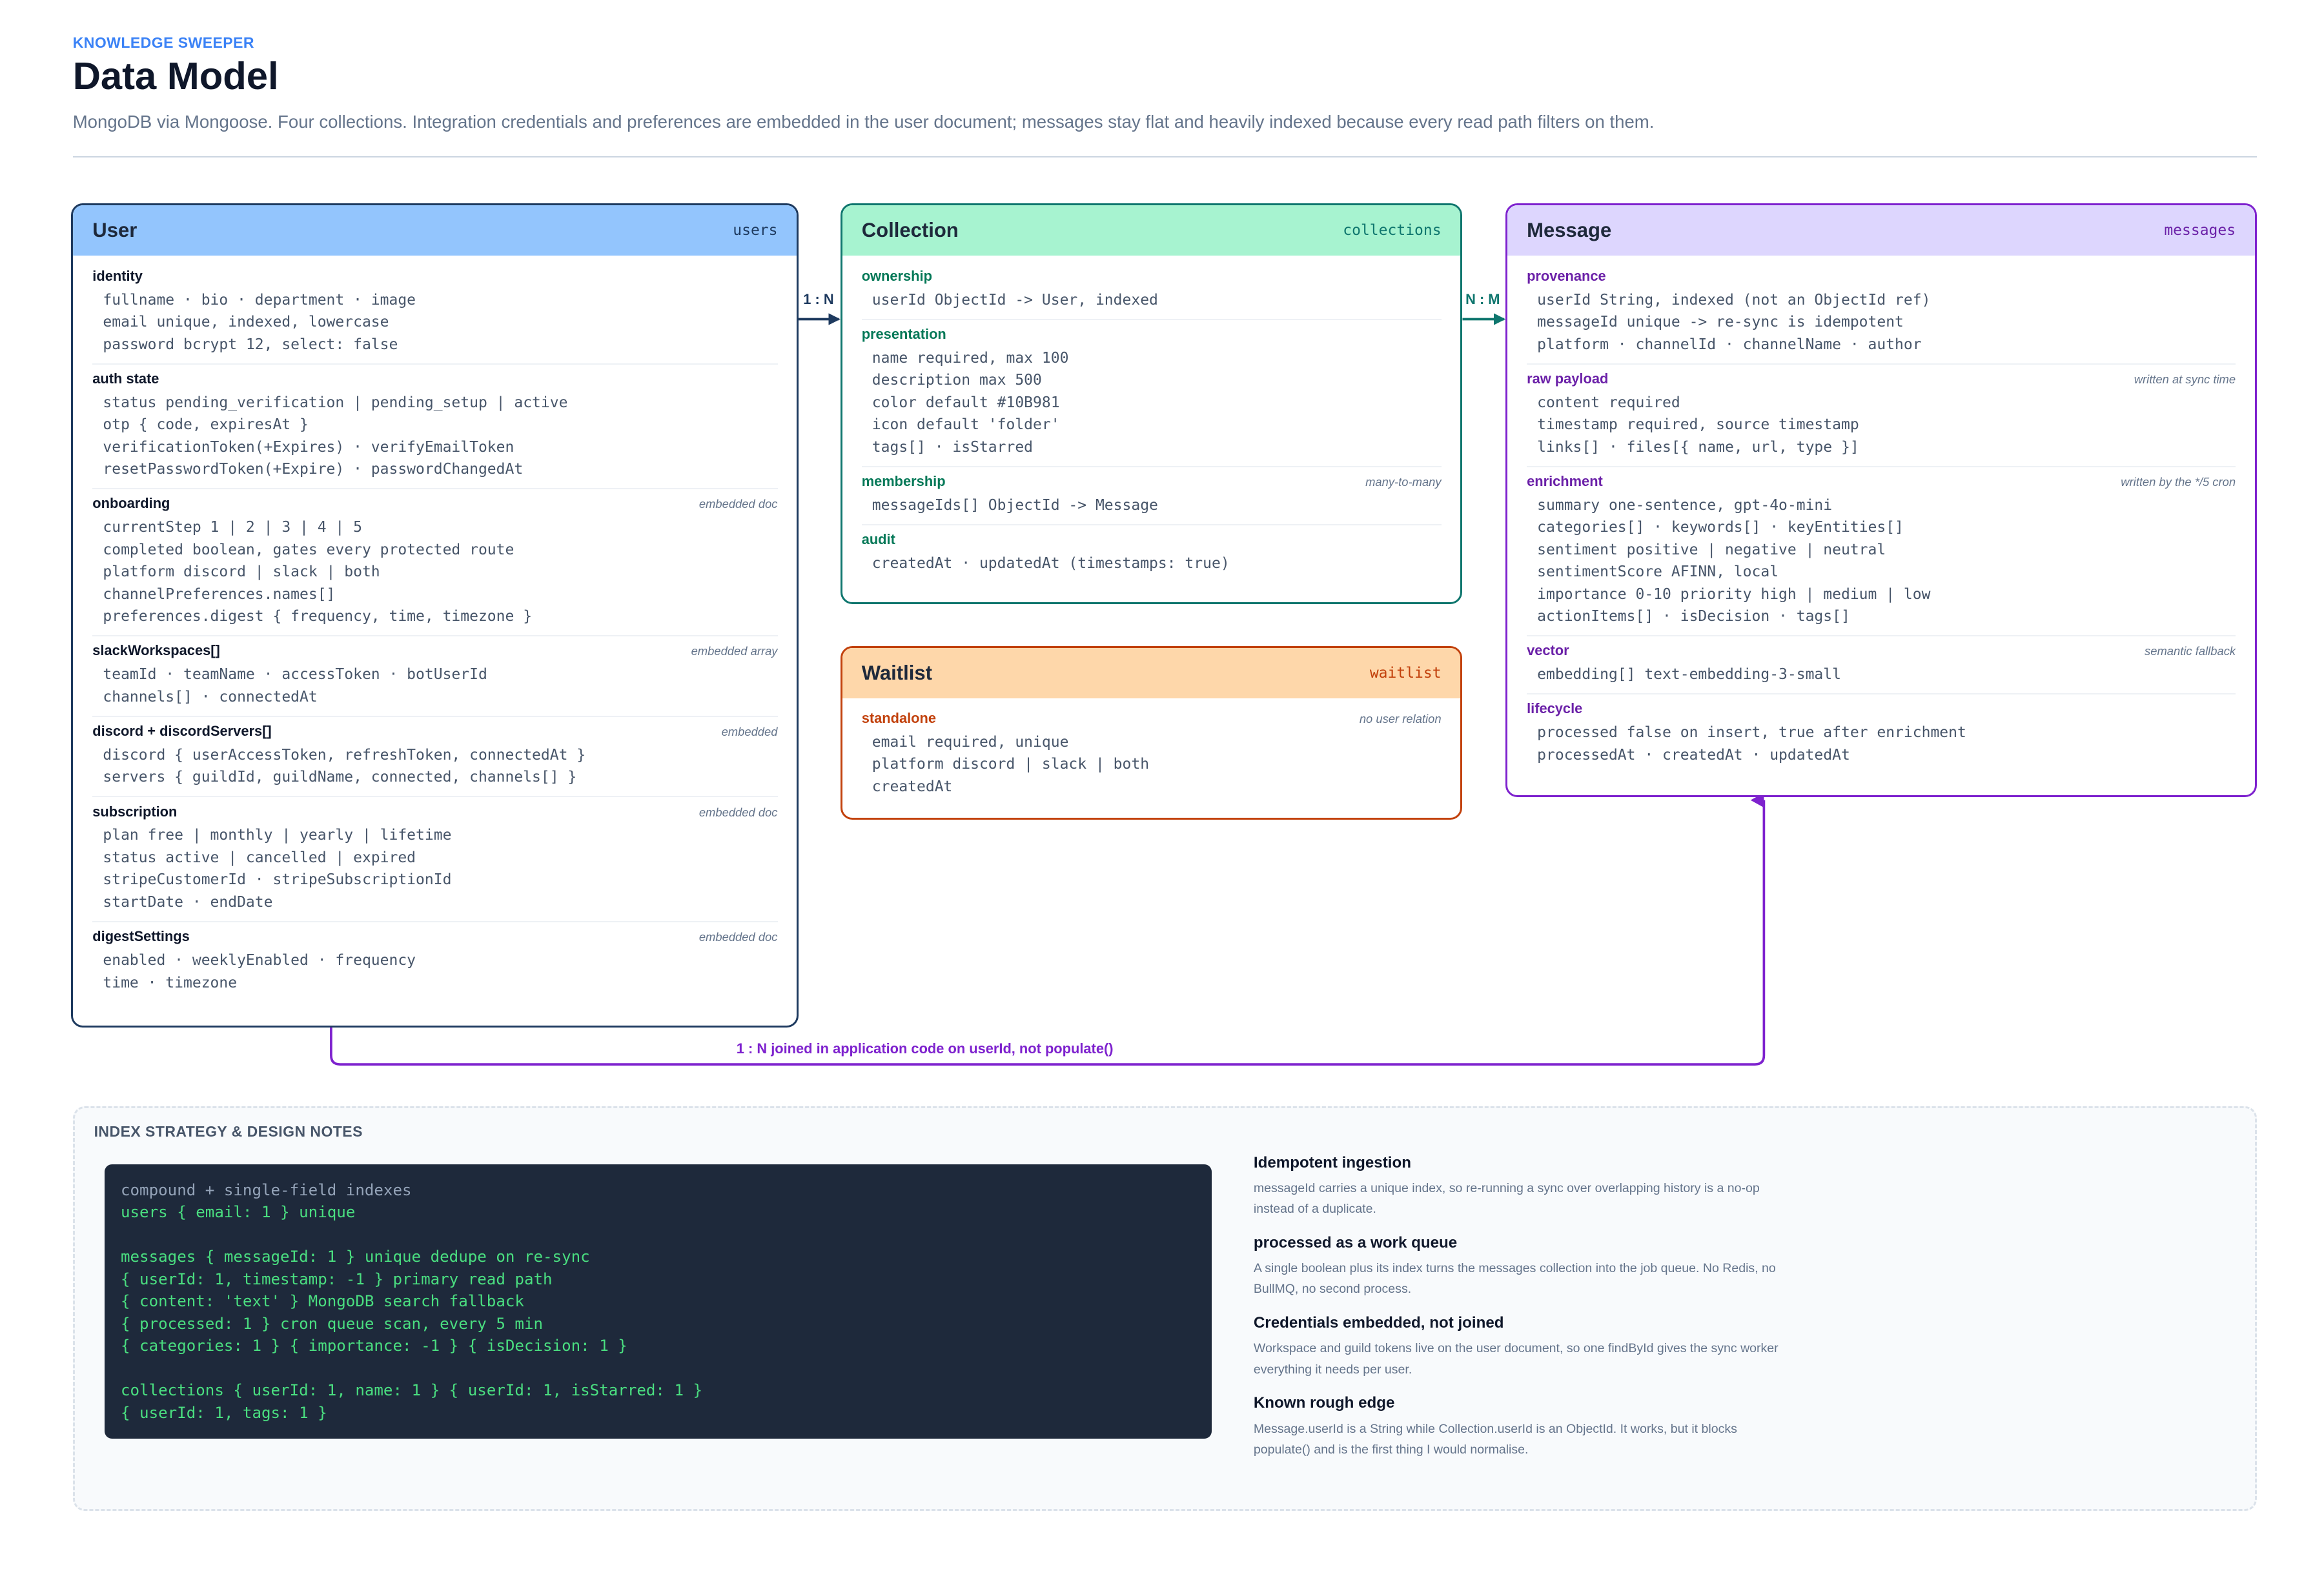  I want to click on field-line: plan free | monthly | yearly | lifetime, so click(277, 836).